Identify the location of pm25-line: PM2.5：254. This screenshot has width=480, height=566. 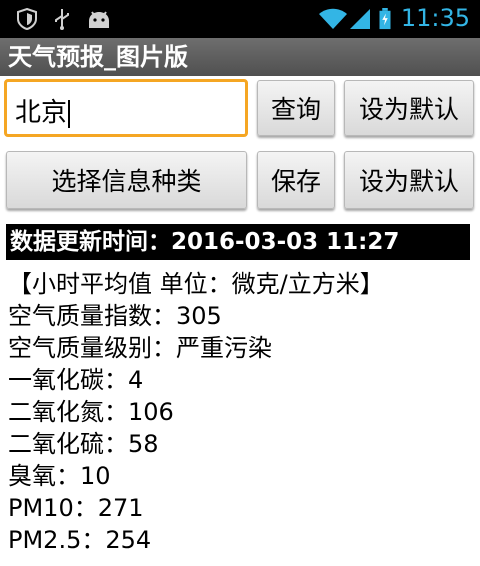
(80, 540).